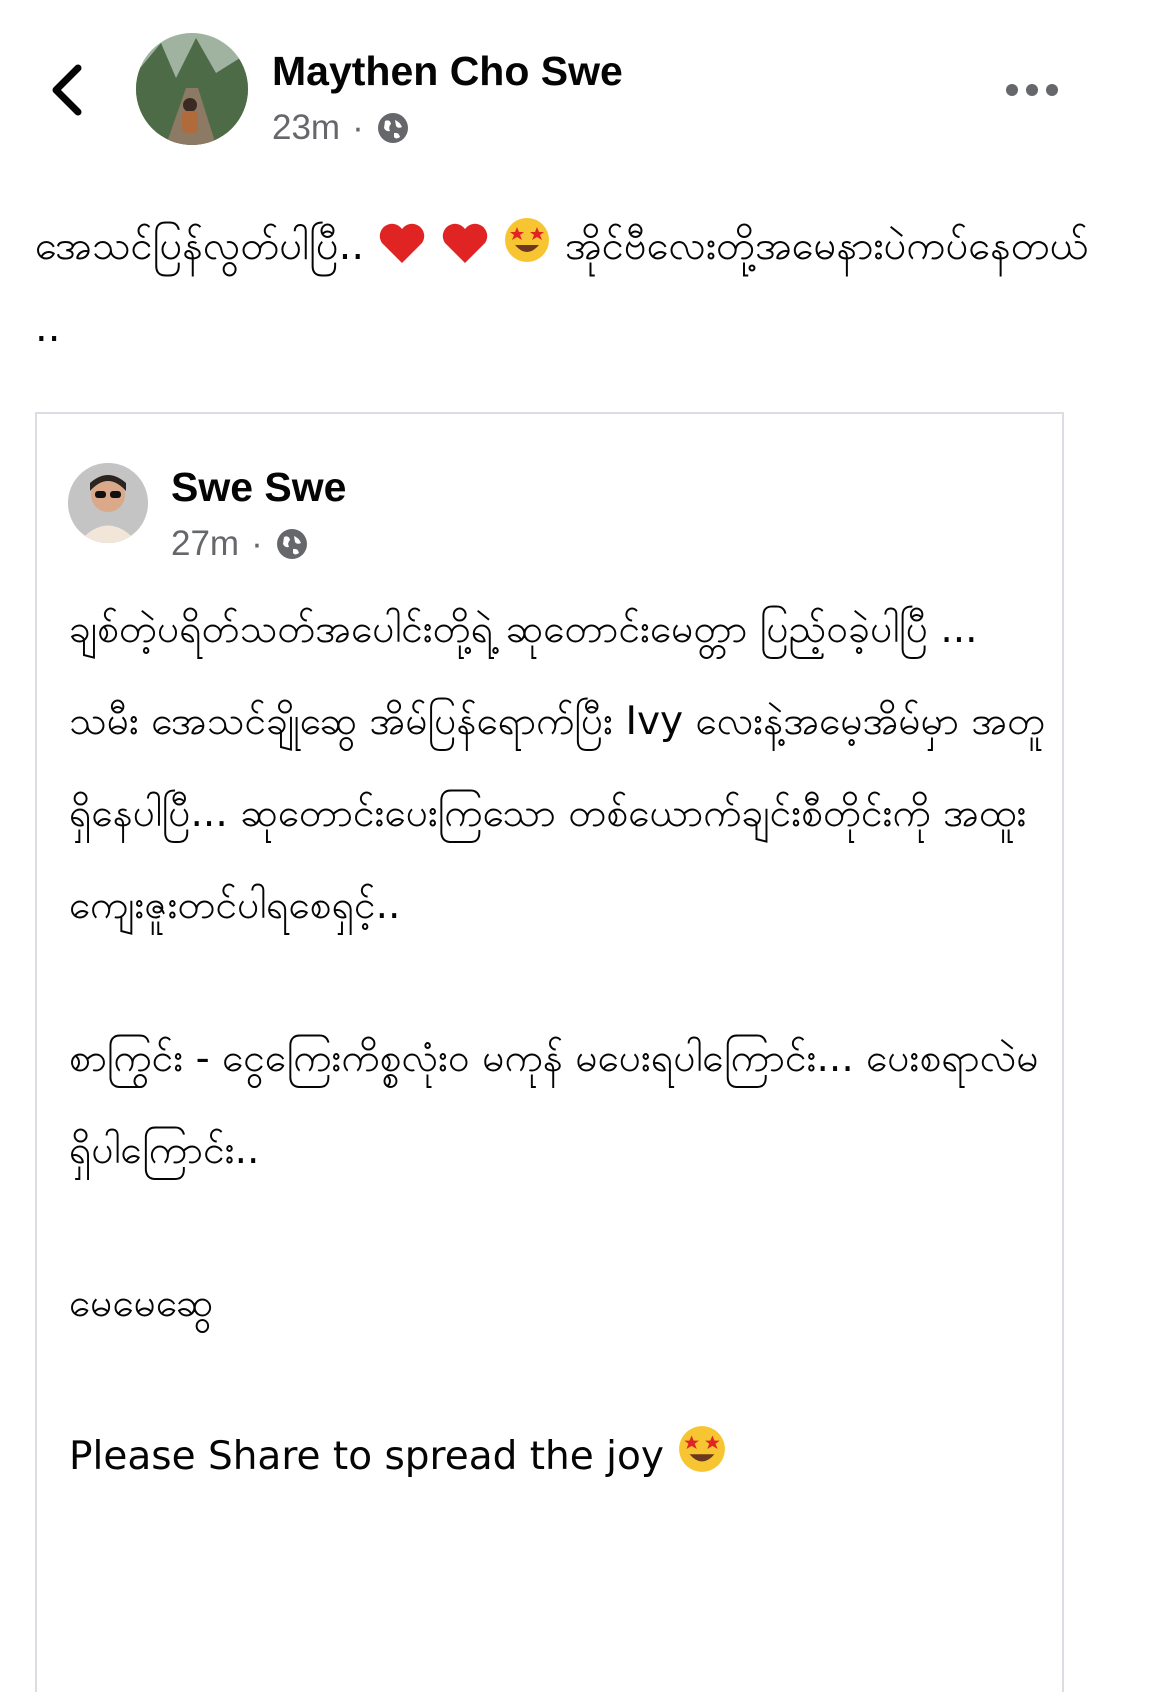  I want to click on shared-author-name: Swe Swe, so click(258, 487).